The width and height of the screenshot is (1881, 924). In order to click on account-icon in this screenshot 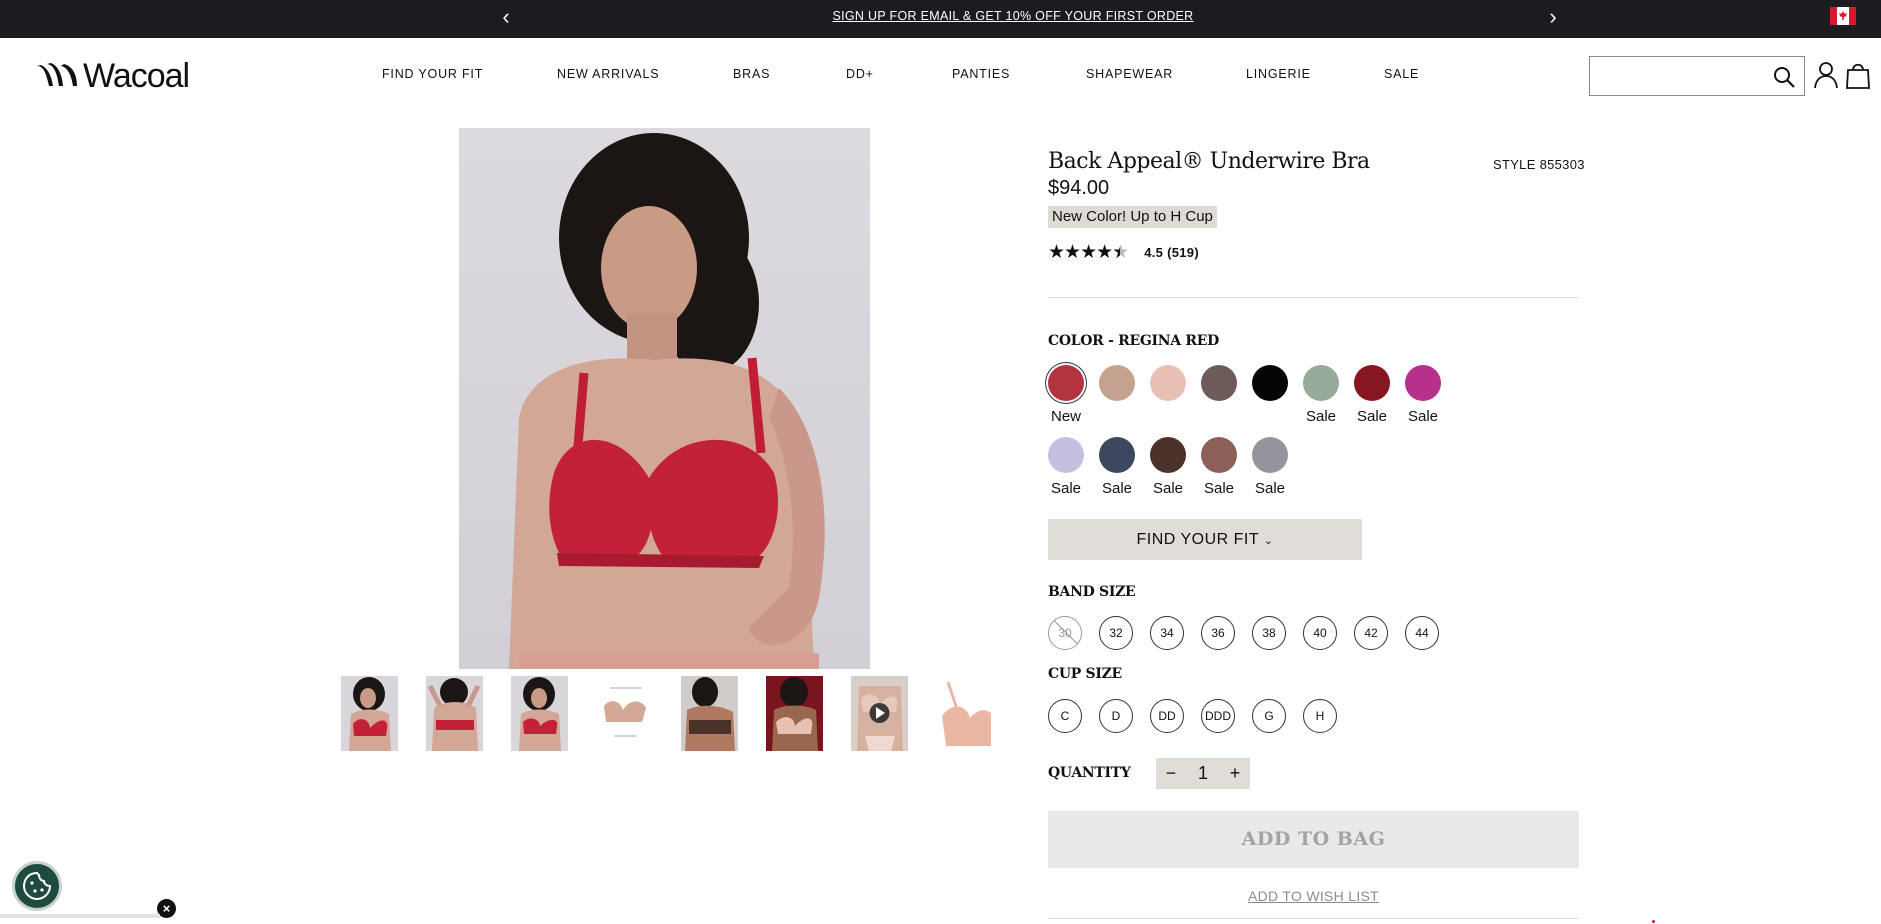, I will do `click(1826, 75)`.